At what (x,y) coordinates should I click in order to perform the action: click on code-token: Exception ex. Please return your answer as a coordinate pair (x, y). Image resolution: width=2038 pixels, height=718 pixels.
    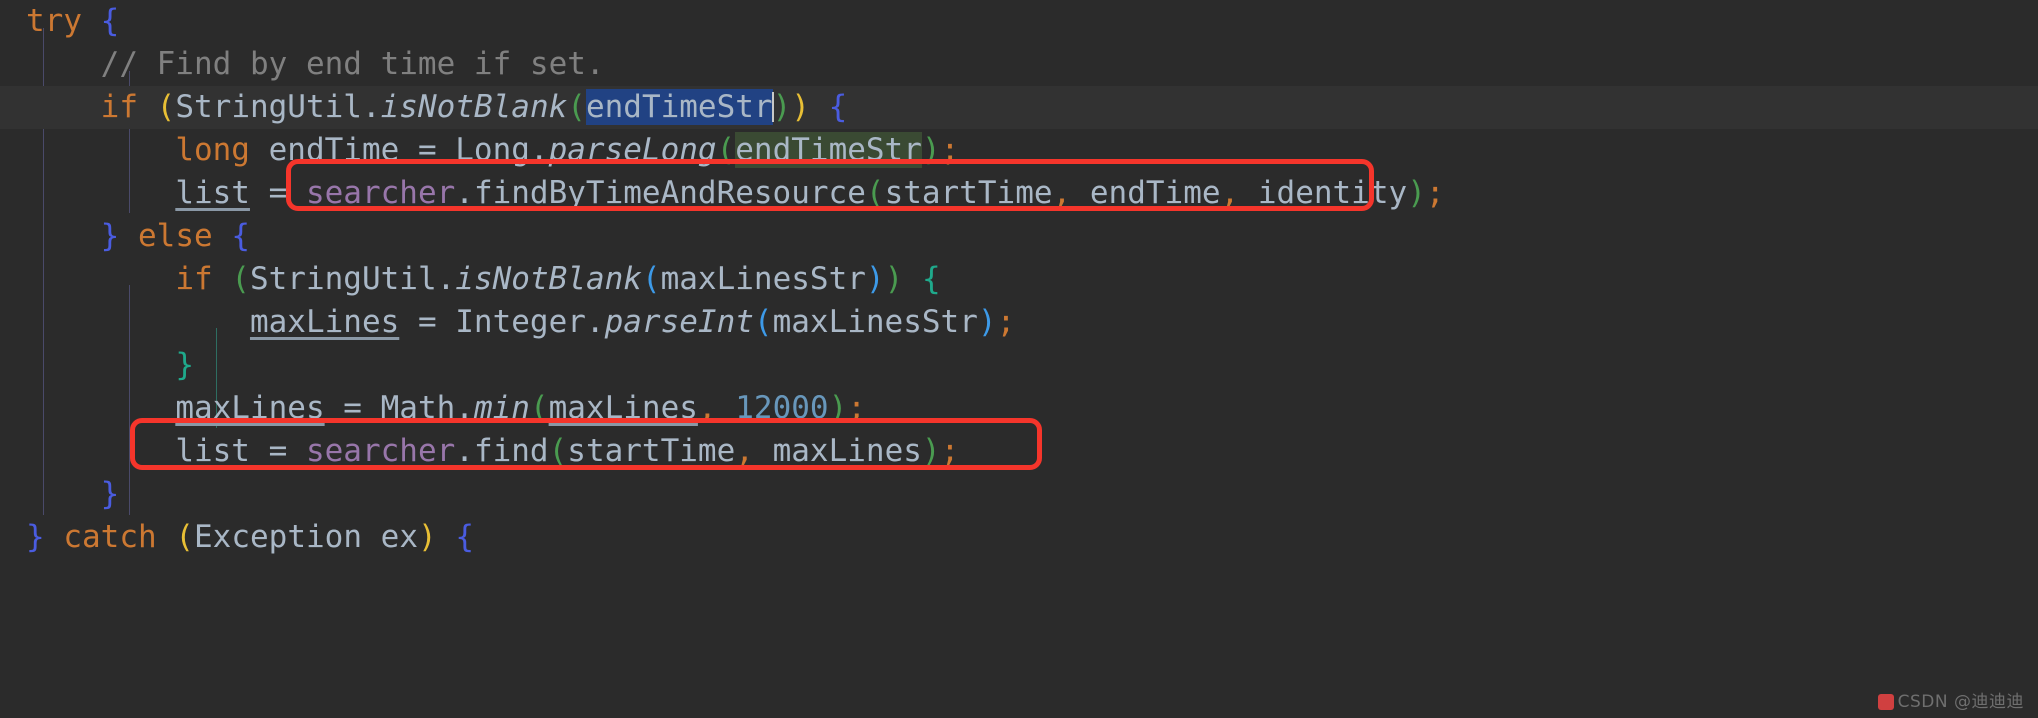
    Looking at the image, I should click on (306, 537).